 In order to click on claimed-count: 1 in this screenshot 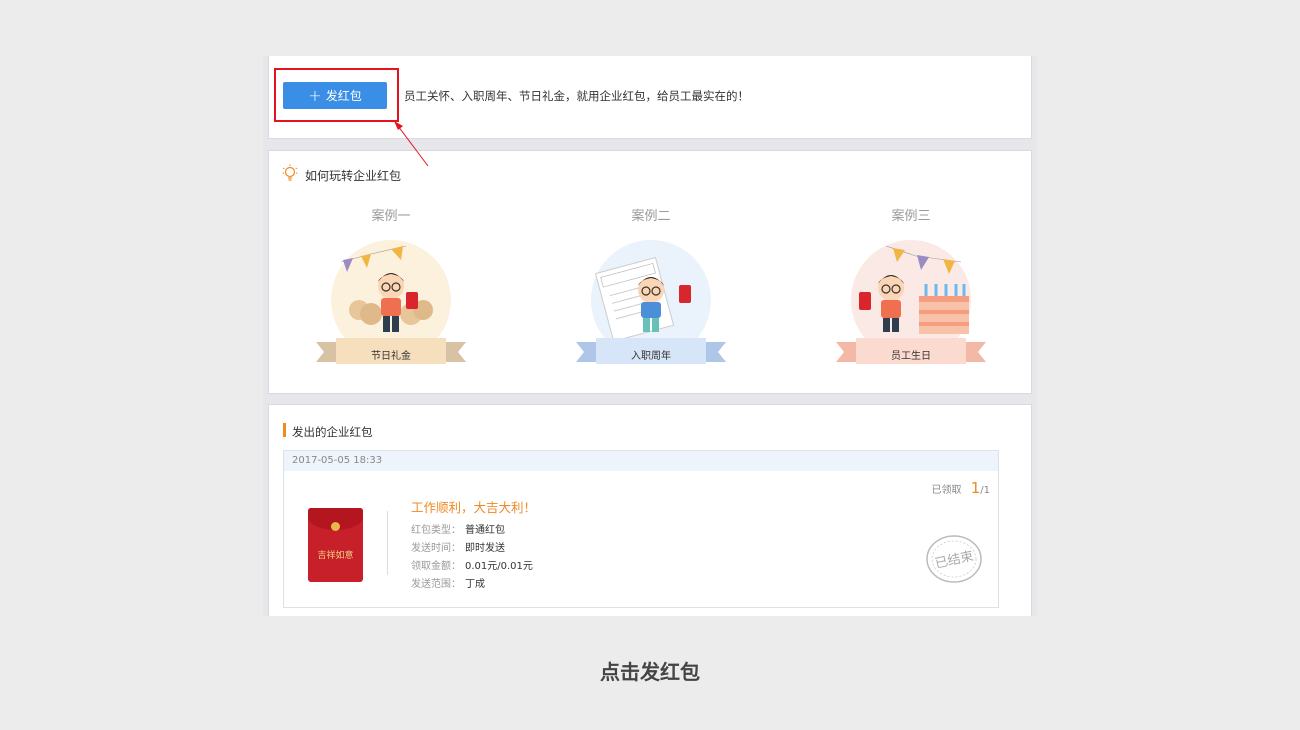, I will do `click(975, 488)`.